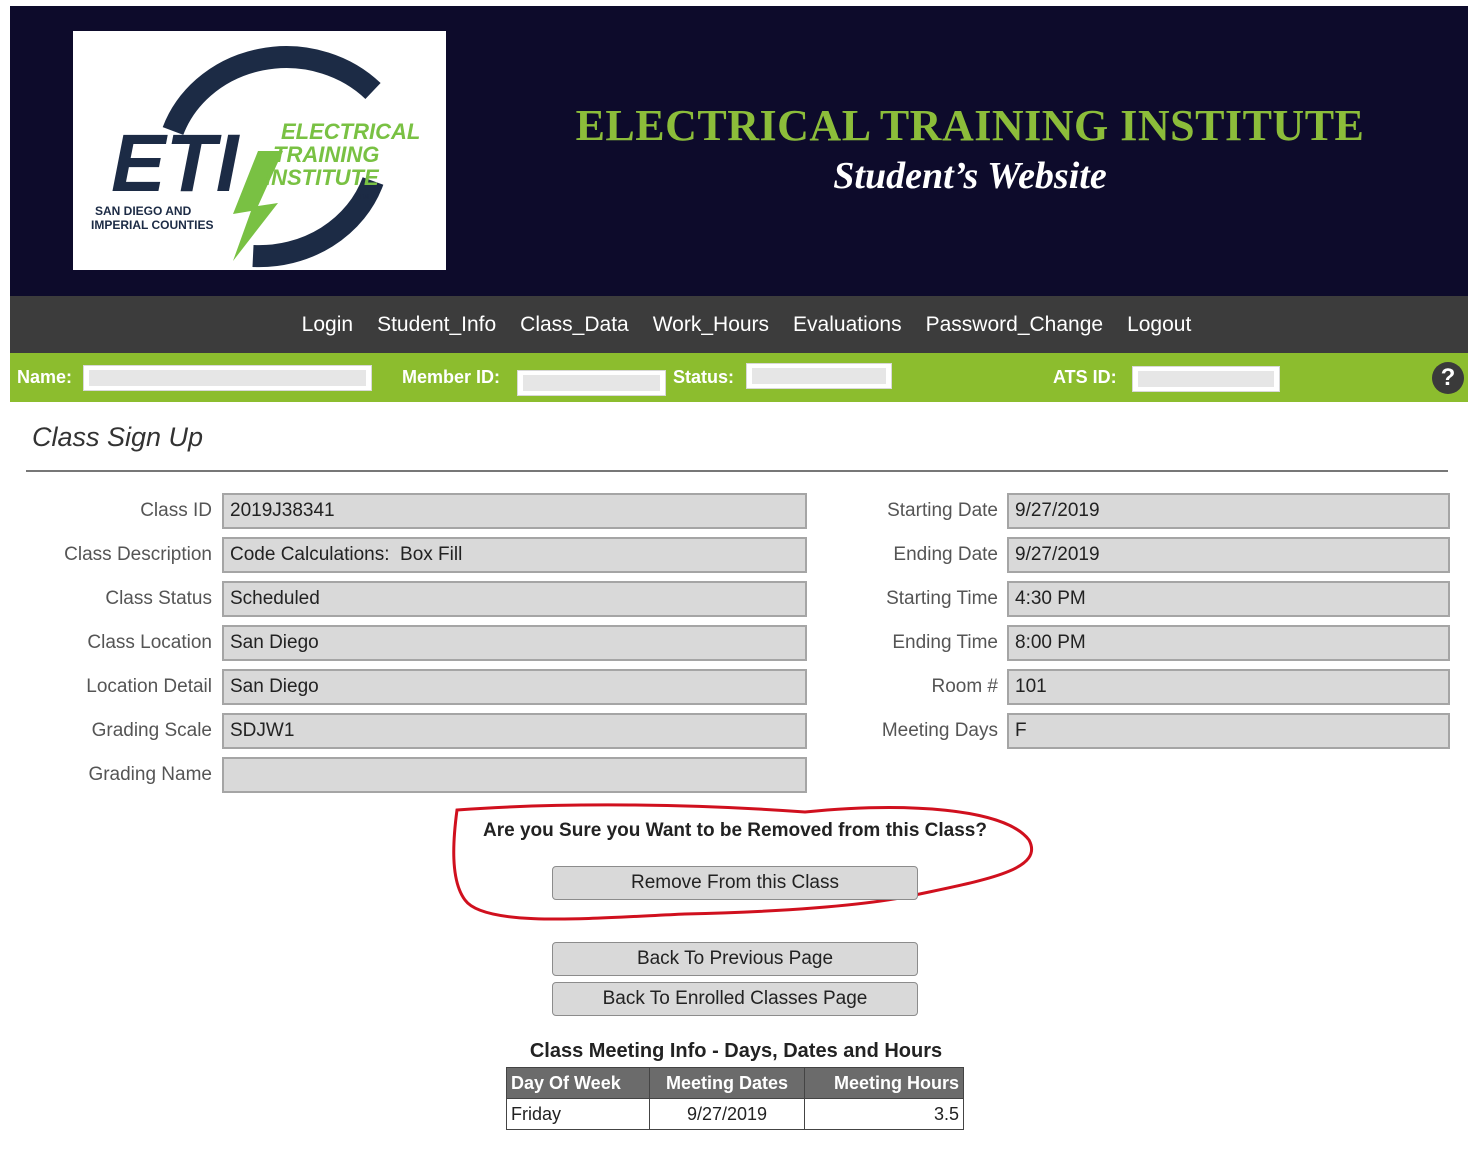 This screenshot has width=1468, height=1163. I want to click on ending-time-field: 8:00 PM, so click(1228, 643).